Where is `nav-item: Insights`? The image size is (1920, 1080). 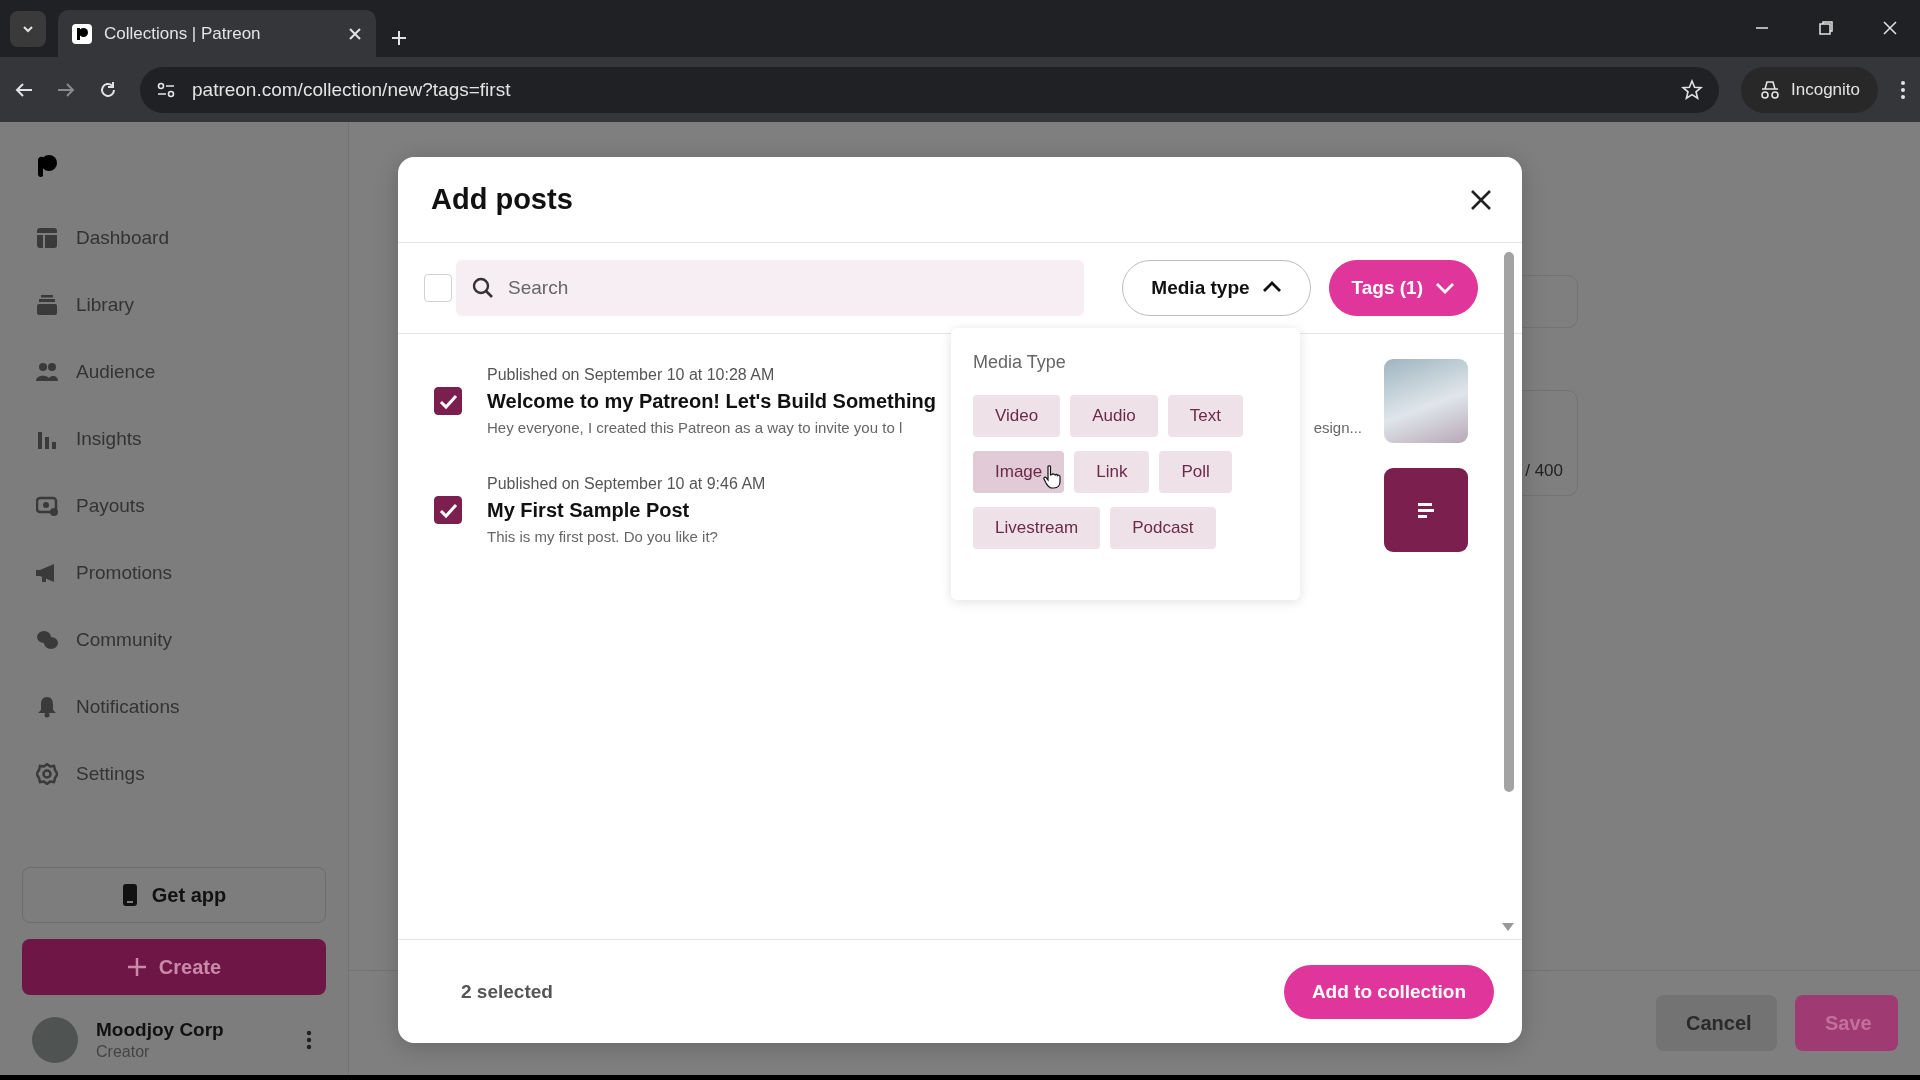
nav-item: Insights is located at coordinates (174, 438).